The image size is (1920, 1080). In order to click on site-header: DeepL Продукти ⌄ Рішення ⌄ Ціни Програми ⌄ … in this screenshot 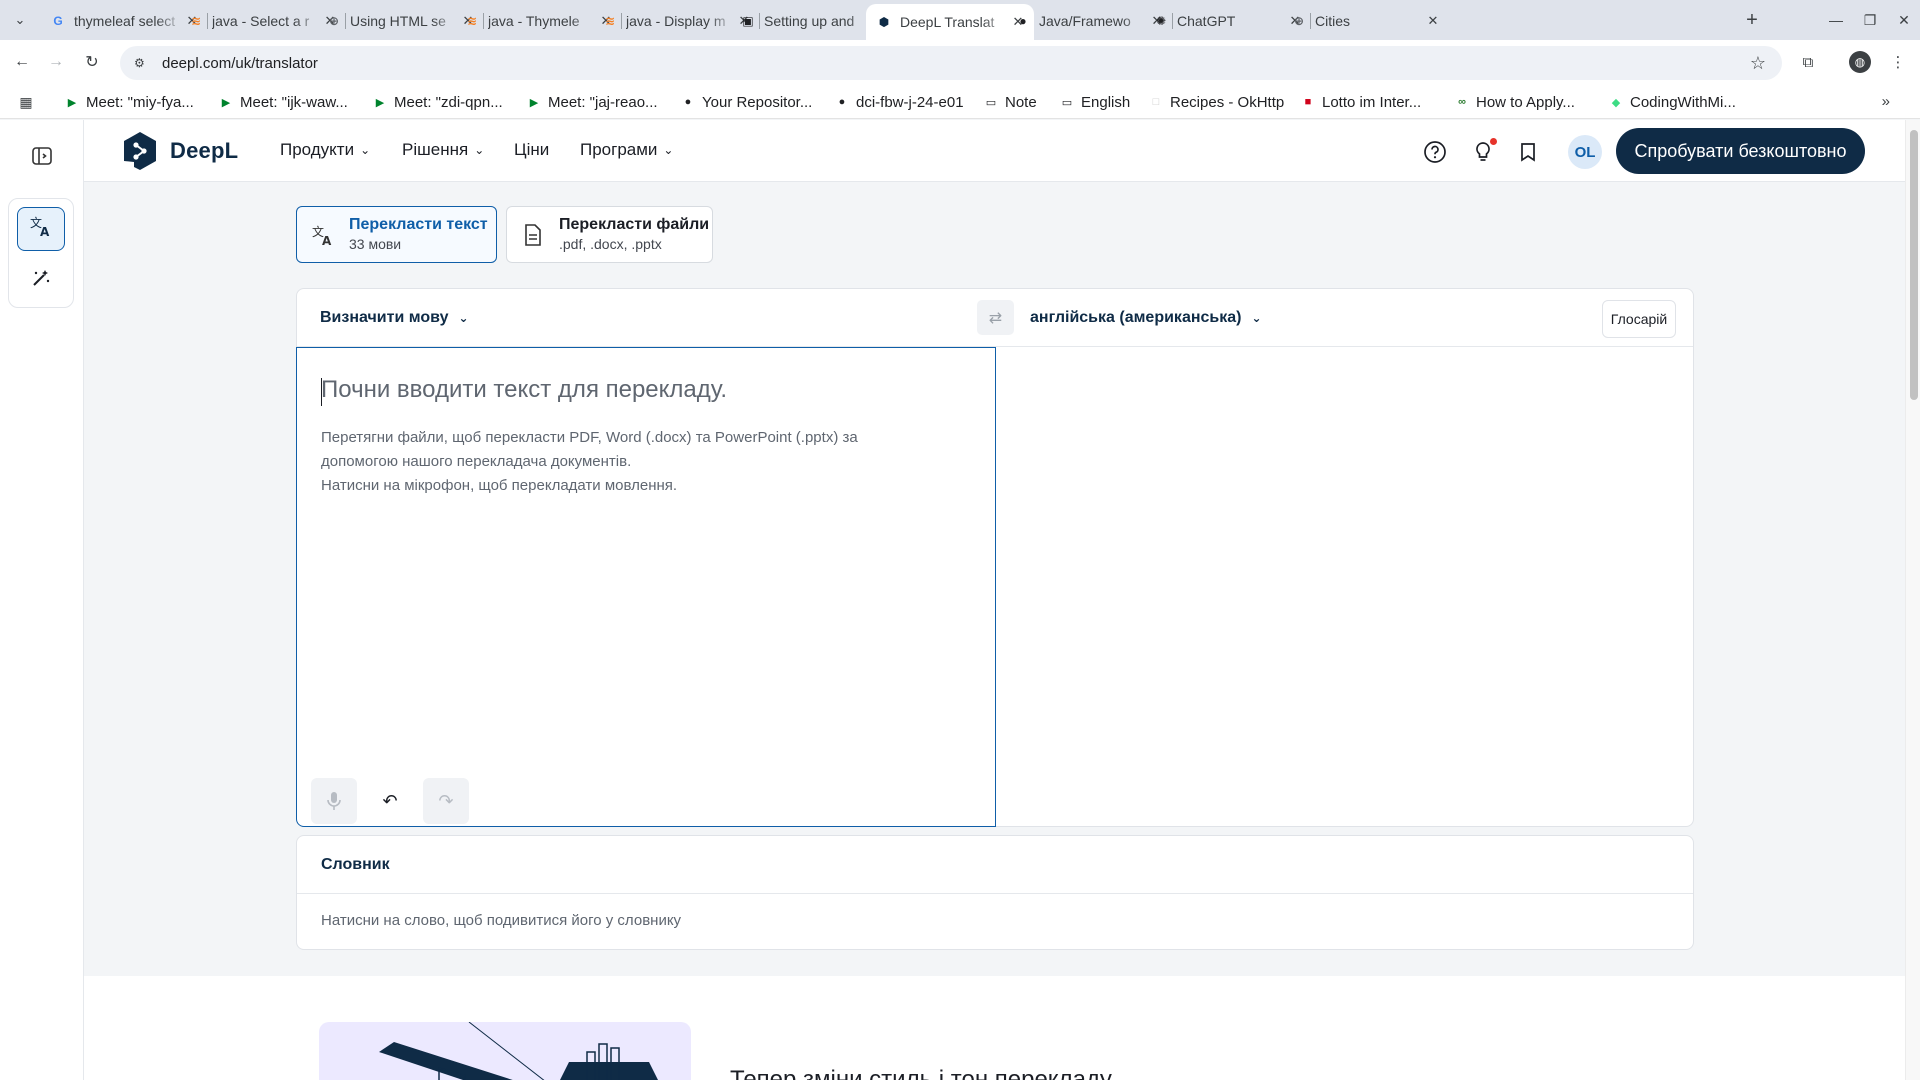, I will do `click(994, 151)`.